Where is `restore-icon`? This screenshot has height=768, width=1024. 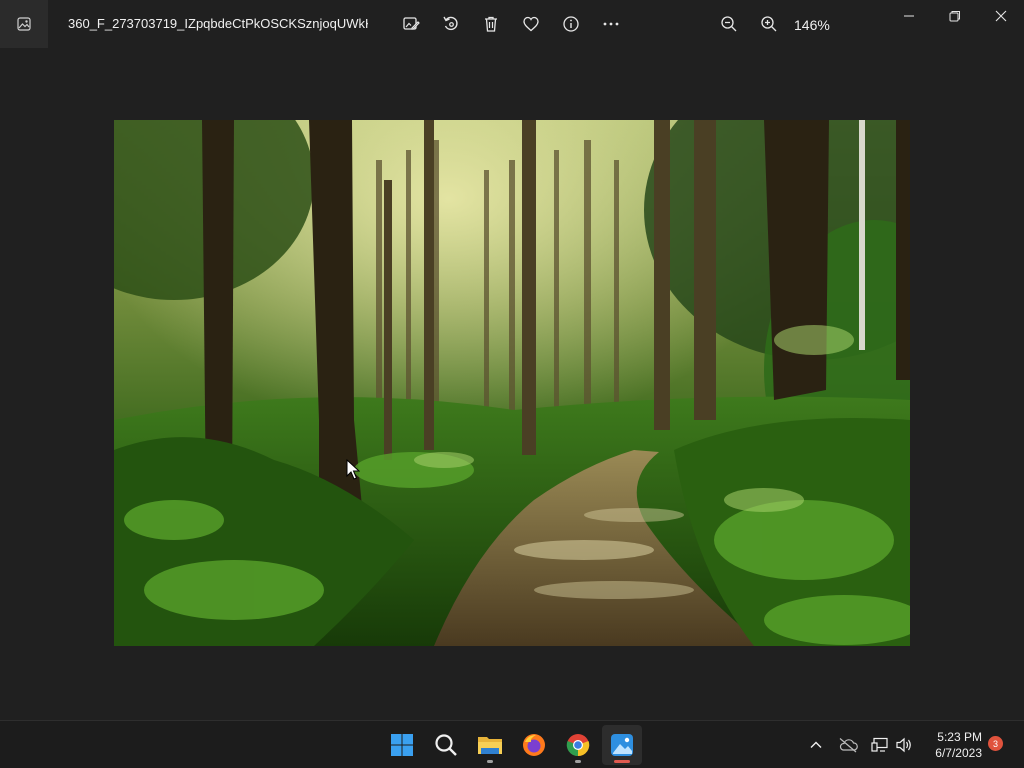
restore-icon is located at coordinates (954, 16).